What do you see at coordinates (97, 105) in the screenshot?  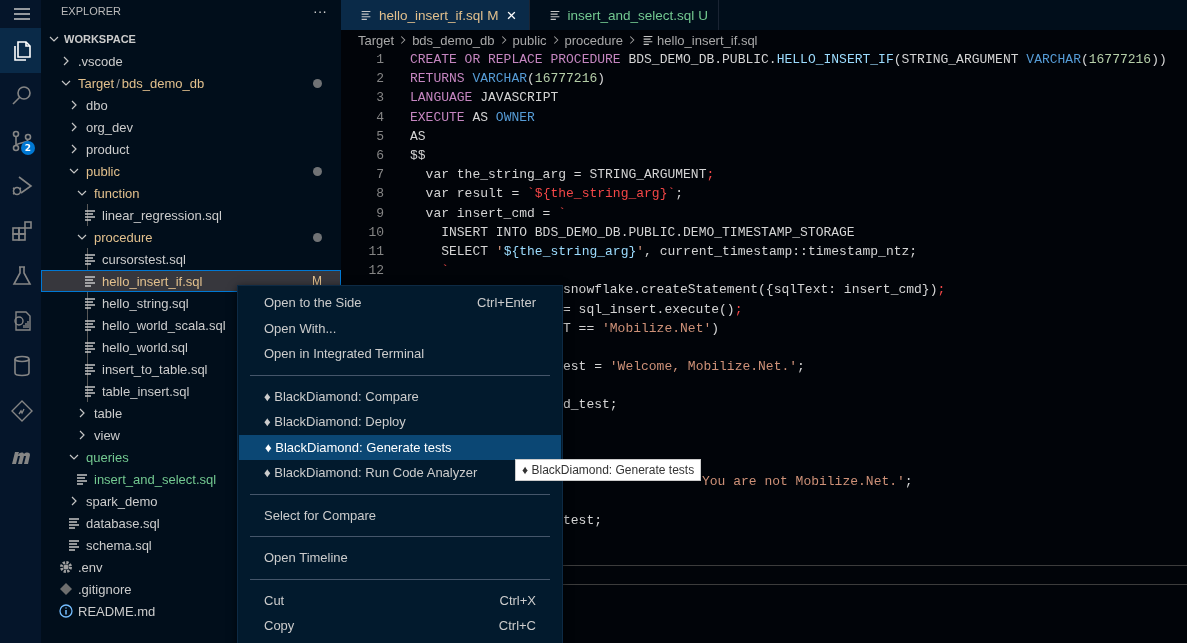 I see `item-label: dbo` at bounding box center [97, 105].